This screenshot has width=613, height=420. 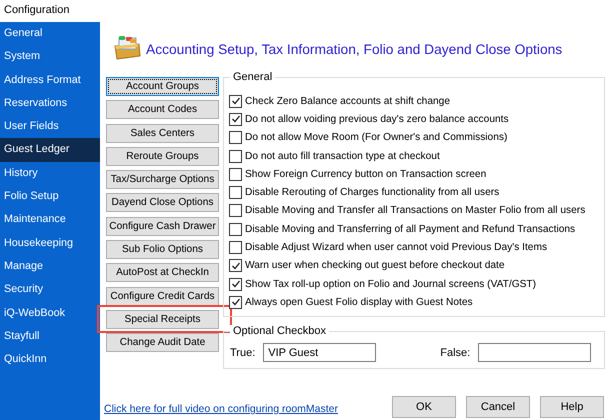 What do you see at coordinates (455, 352) in the screenshot?
I see `field-label: False:` at bounding box center [455, 352].